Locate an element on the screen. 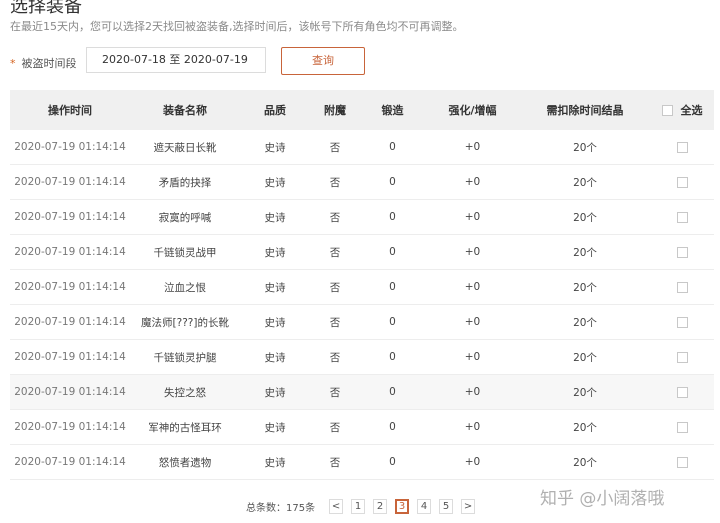 The image size is (720, 523). page-button-5: 5 is located at coordinates (446, 506).